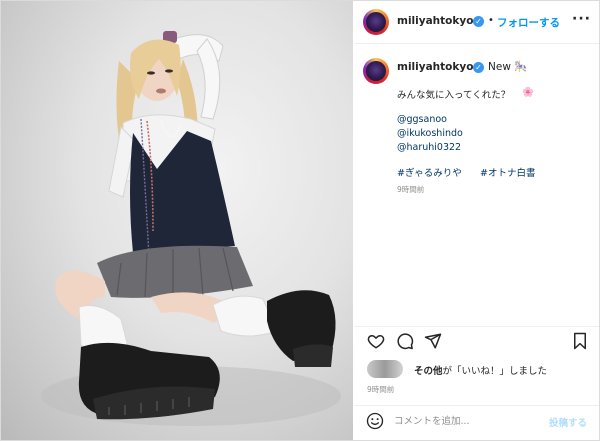 The image size is (600, 441). What do you see at coordinates (454, 95) in the screenshot?
I see `caption-line-1: みんな気に入ってくれた？` at bounding box center [454, 95].